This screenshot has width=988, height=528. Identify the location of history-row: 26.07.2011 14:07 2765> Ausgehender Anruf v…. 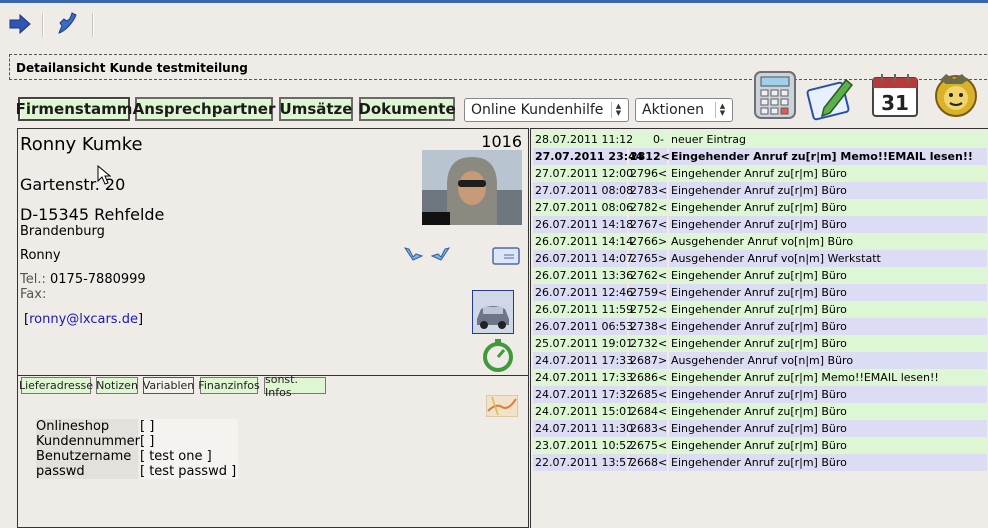
(760, 258).